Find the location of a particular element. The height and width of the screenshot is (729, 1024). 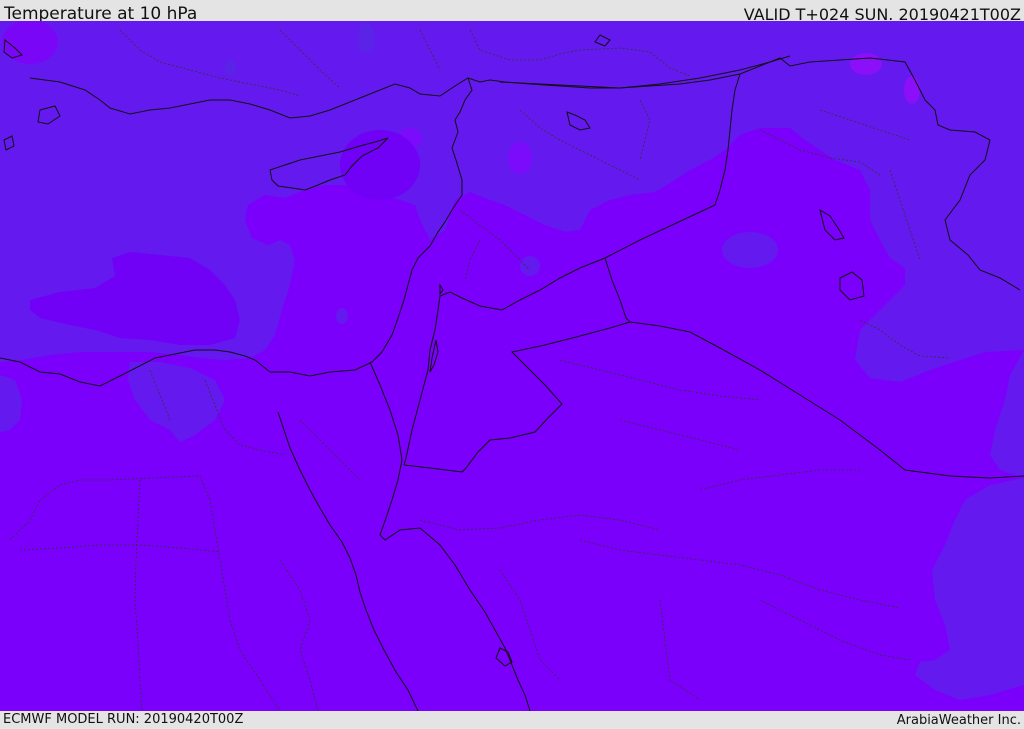

provider-credit: ArabiaWeather Inc. is located at coordinates (958, 720).